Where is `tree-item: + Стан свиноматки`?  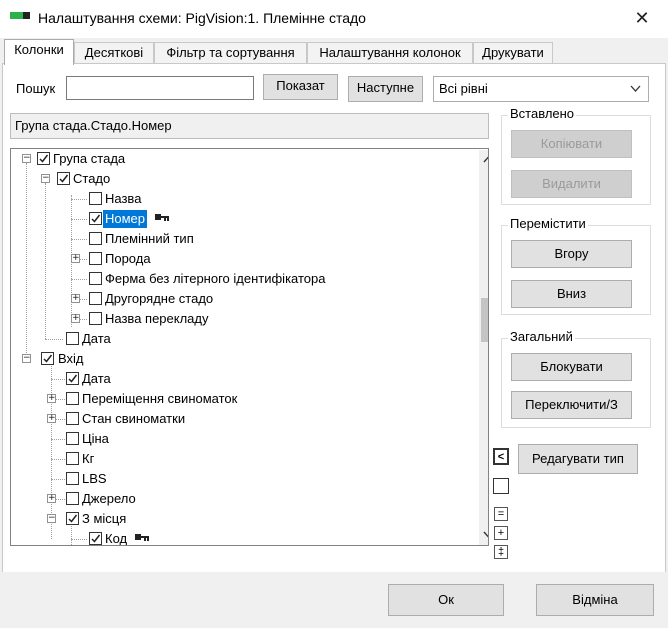 tree-item: + Стан свиноматки is located at coordinates (241, 419).